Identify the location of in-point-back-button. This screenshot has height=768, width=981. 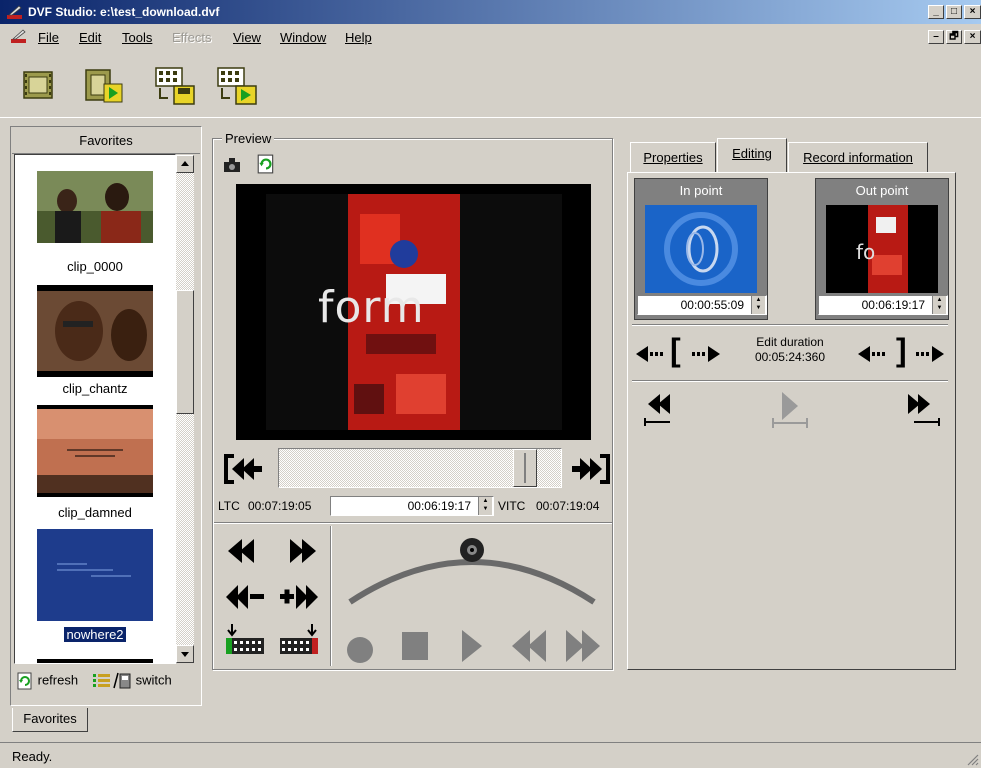
(651, 354).